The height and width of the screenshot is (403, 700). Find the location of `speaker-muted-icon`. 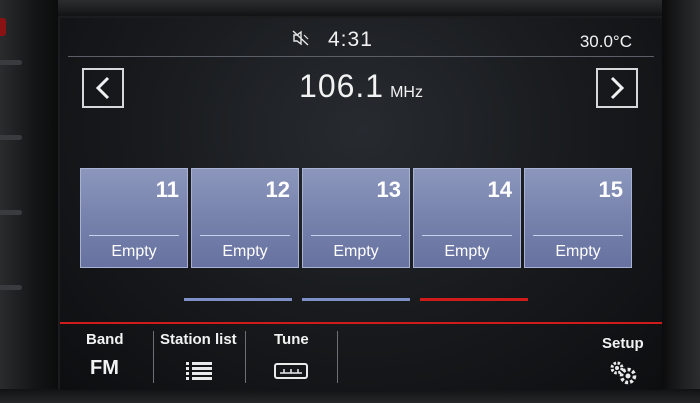

speaker-muted-icon is located at coordinates (301, 38).